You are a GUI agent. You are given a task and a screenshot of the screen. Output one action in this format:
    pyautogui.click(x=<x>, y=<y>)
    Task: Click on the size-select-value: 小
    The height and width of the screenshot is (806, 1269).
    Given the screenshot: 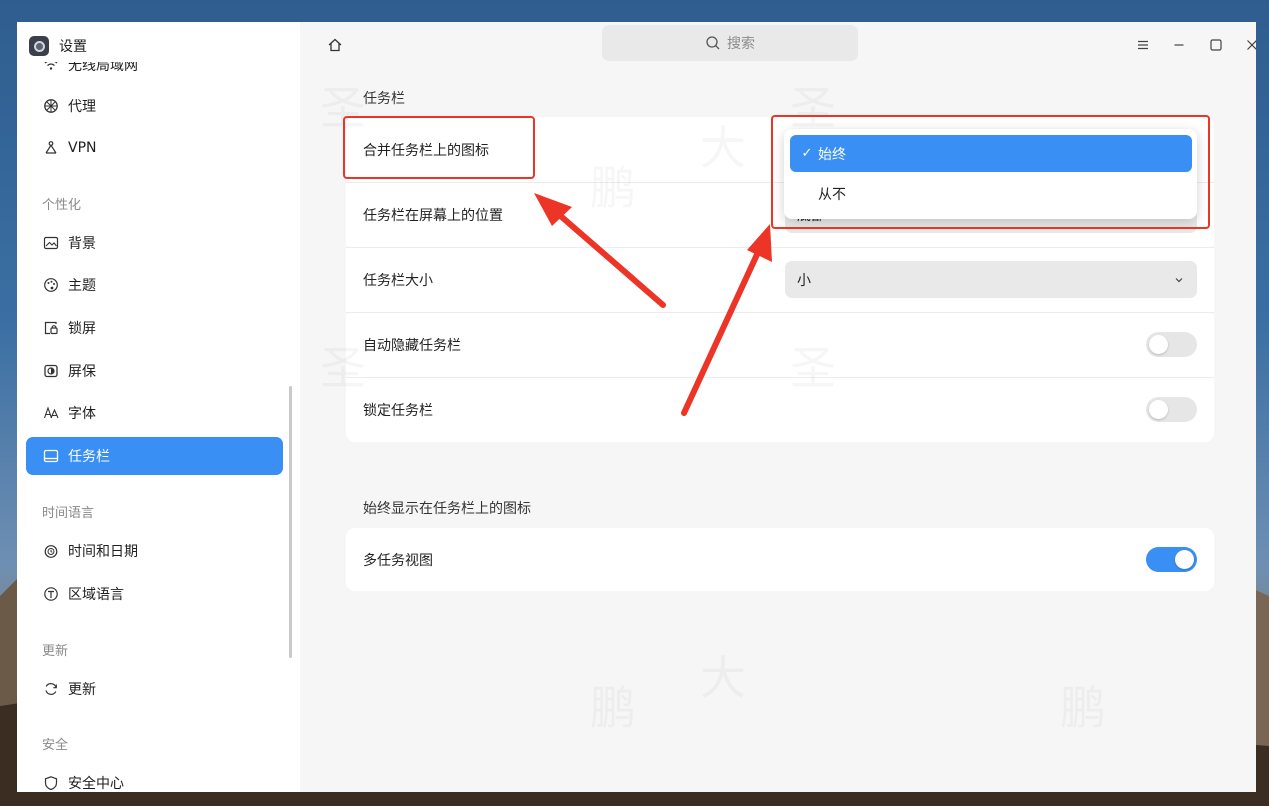 What is the action you would take?
    pyautogui.click(x=804, y=280)
    